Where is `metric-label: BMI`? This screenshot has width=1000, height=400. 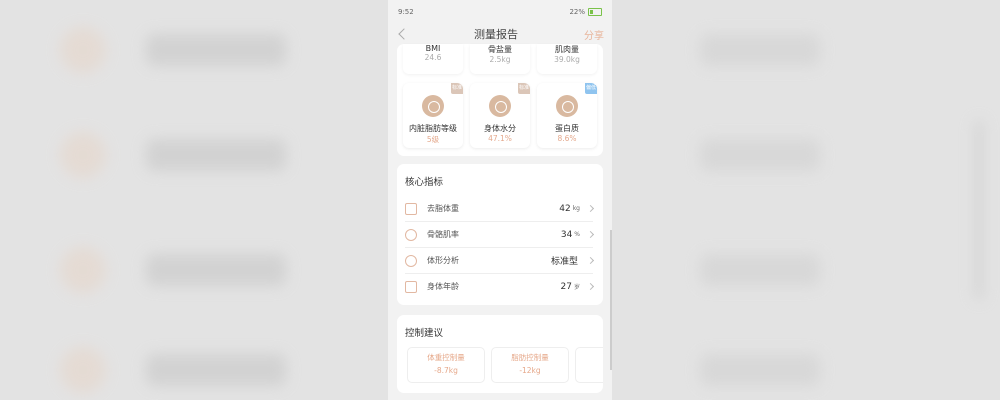
metric-label: BMI is located at coordinates (433, 48).